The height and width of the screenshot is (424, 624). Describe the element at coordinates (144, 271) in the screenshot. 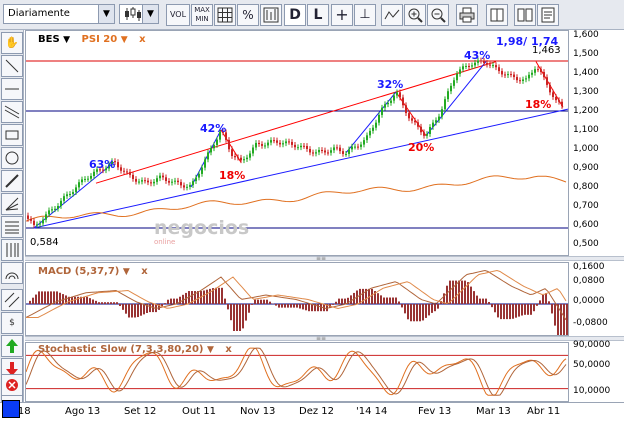

I see `macd-close-icon: x` at that location.